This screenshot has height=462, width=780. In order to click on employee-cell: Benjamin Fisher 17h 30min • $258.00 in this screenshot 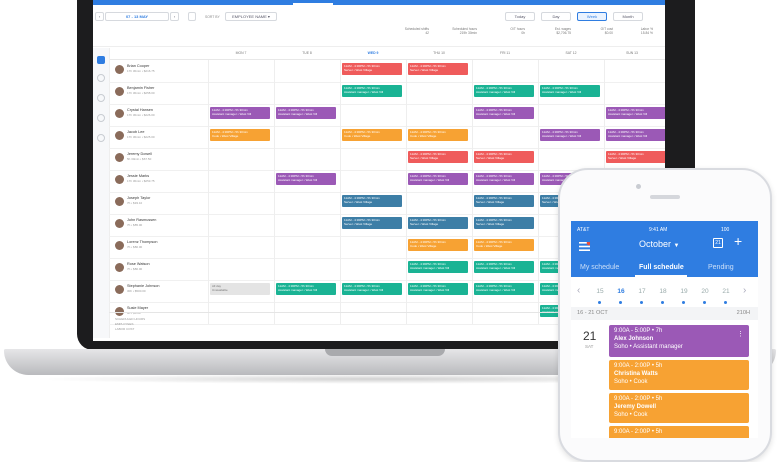, I will do `click(153, 93)`.